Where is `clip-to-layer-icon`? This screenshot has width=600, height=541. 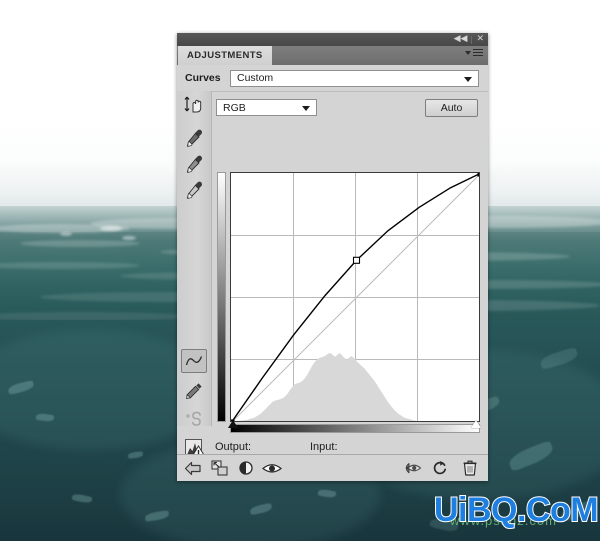
clip-to-layer-icon is located at coordinates (220, 468).